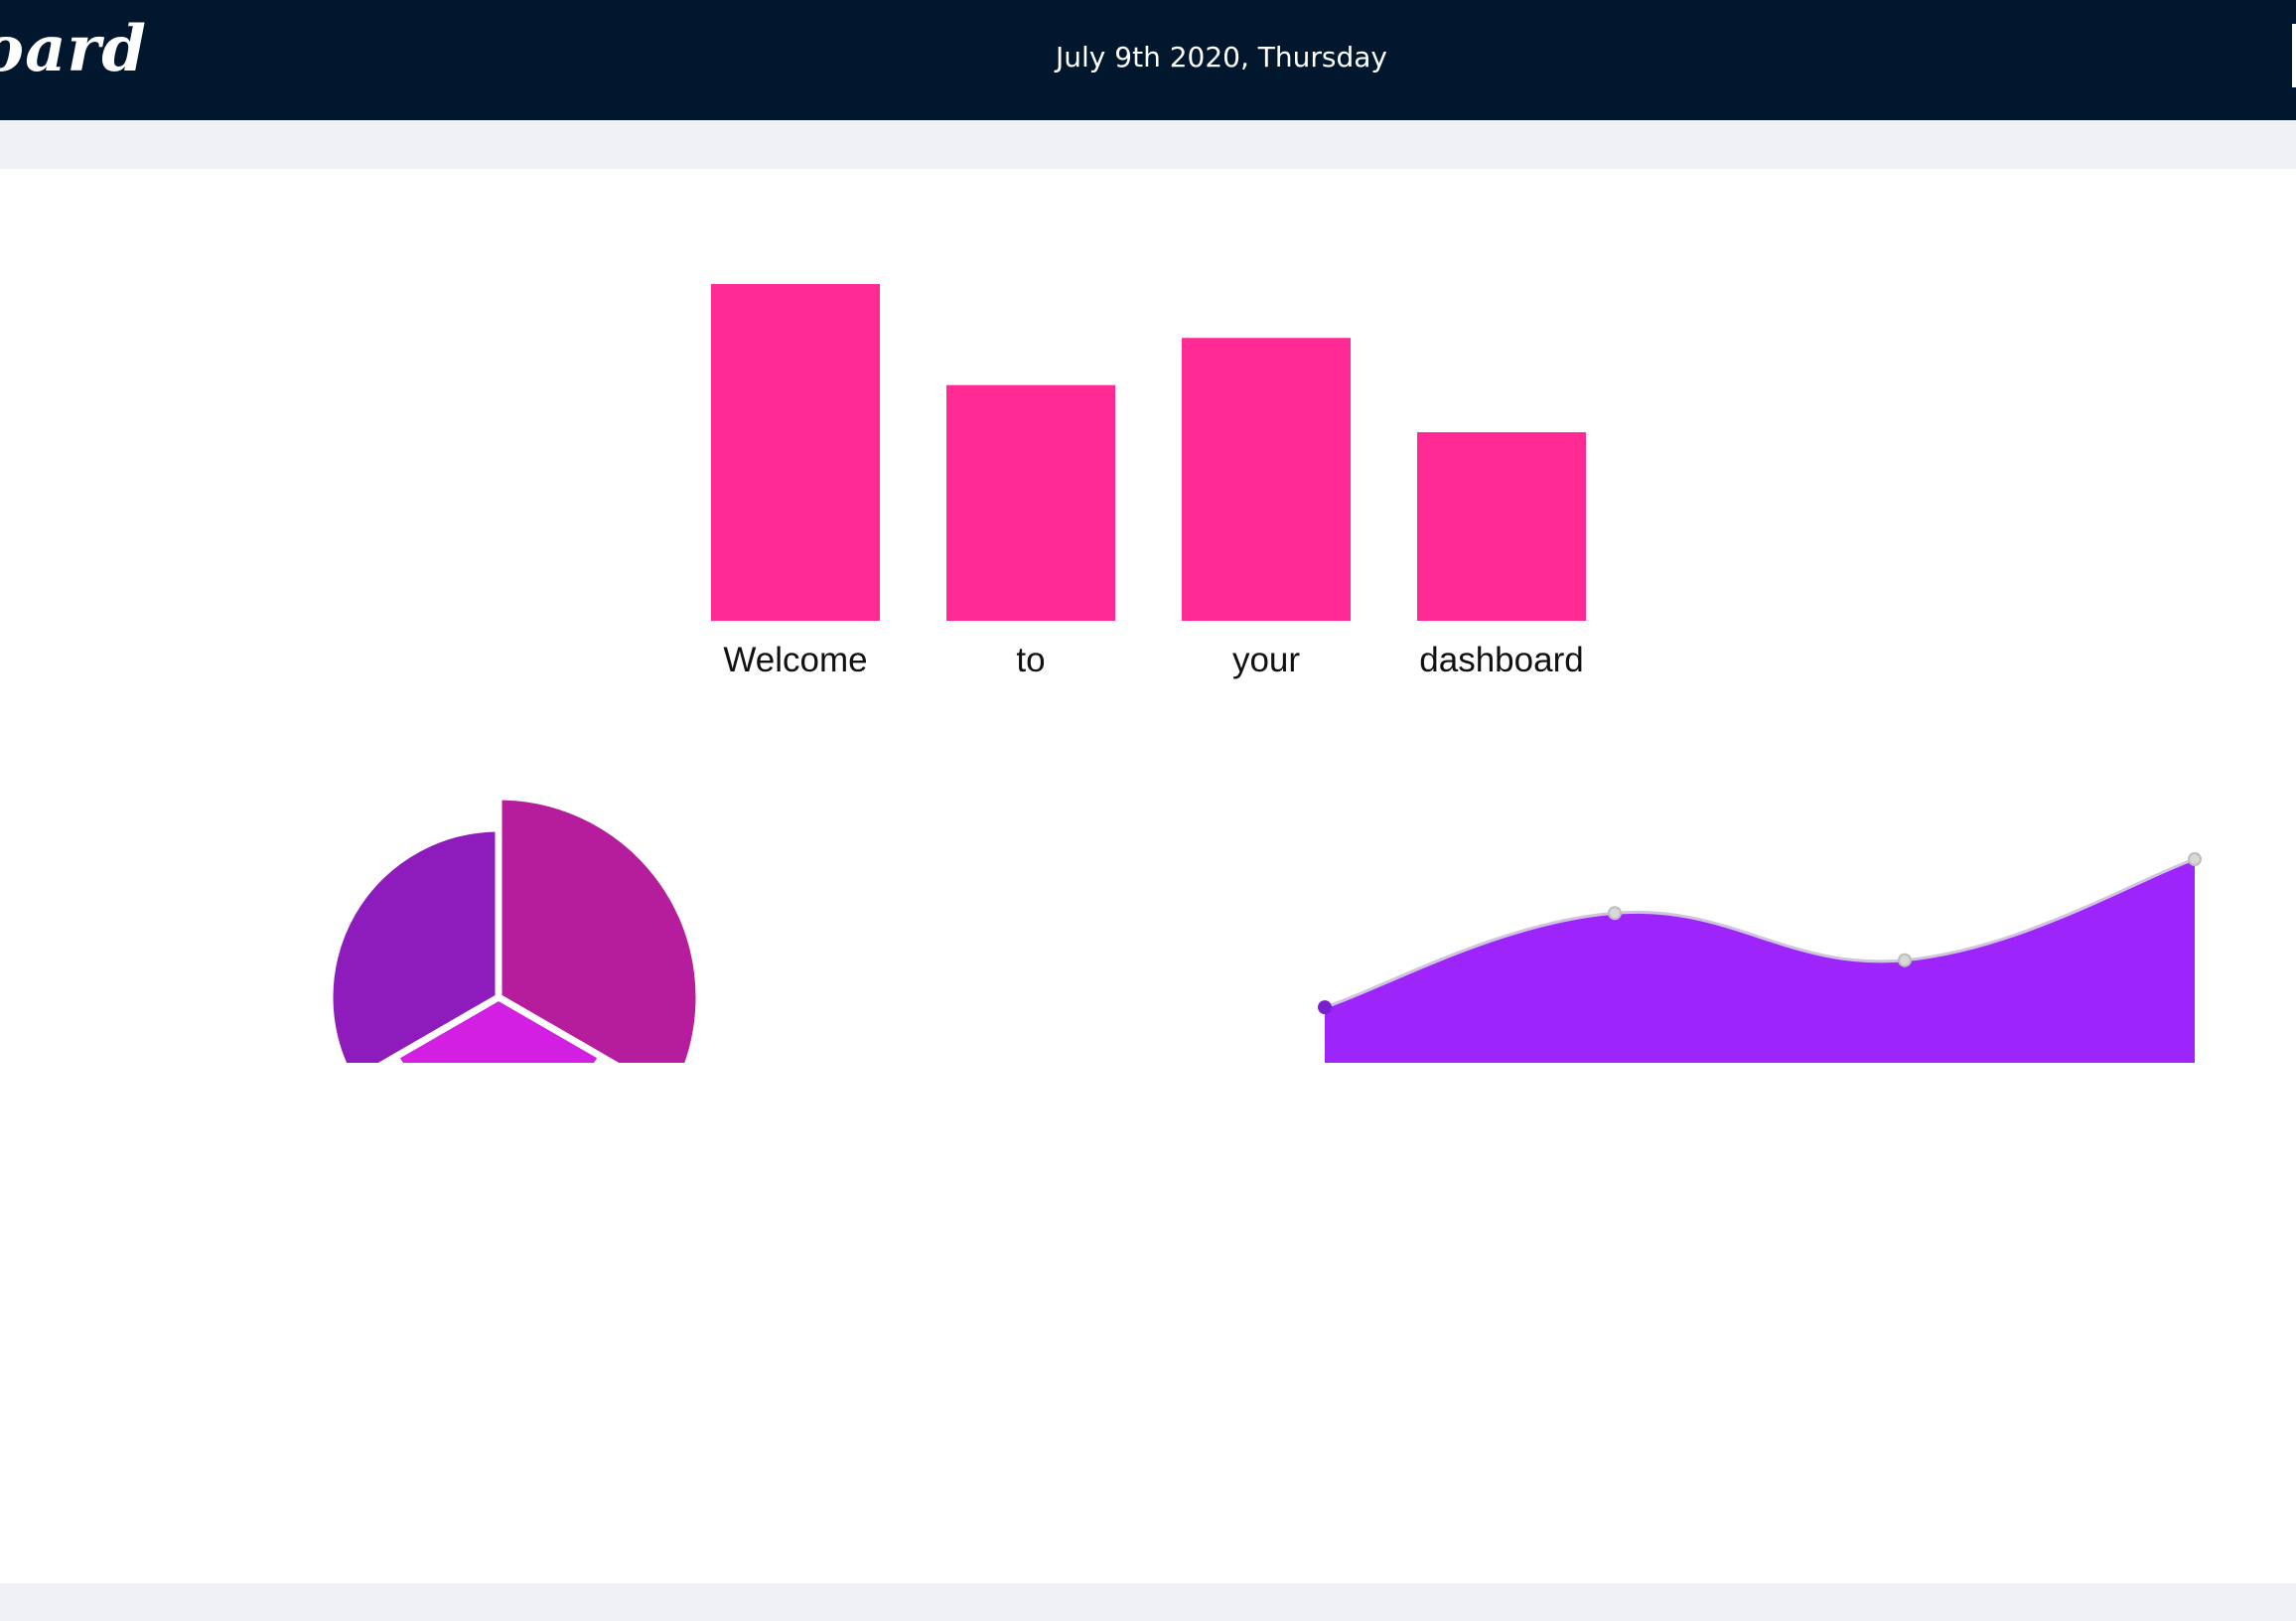  I want to click on area-chart: toseeyourprogress, so click(1760, 958).